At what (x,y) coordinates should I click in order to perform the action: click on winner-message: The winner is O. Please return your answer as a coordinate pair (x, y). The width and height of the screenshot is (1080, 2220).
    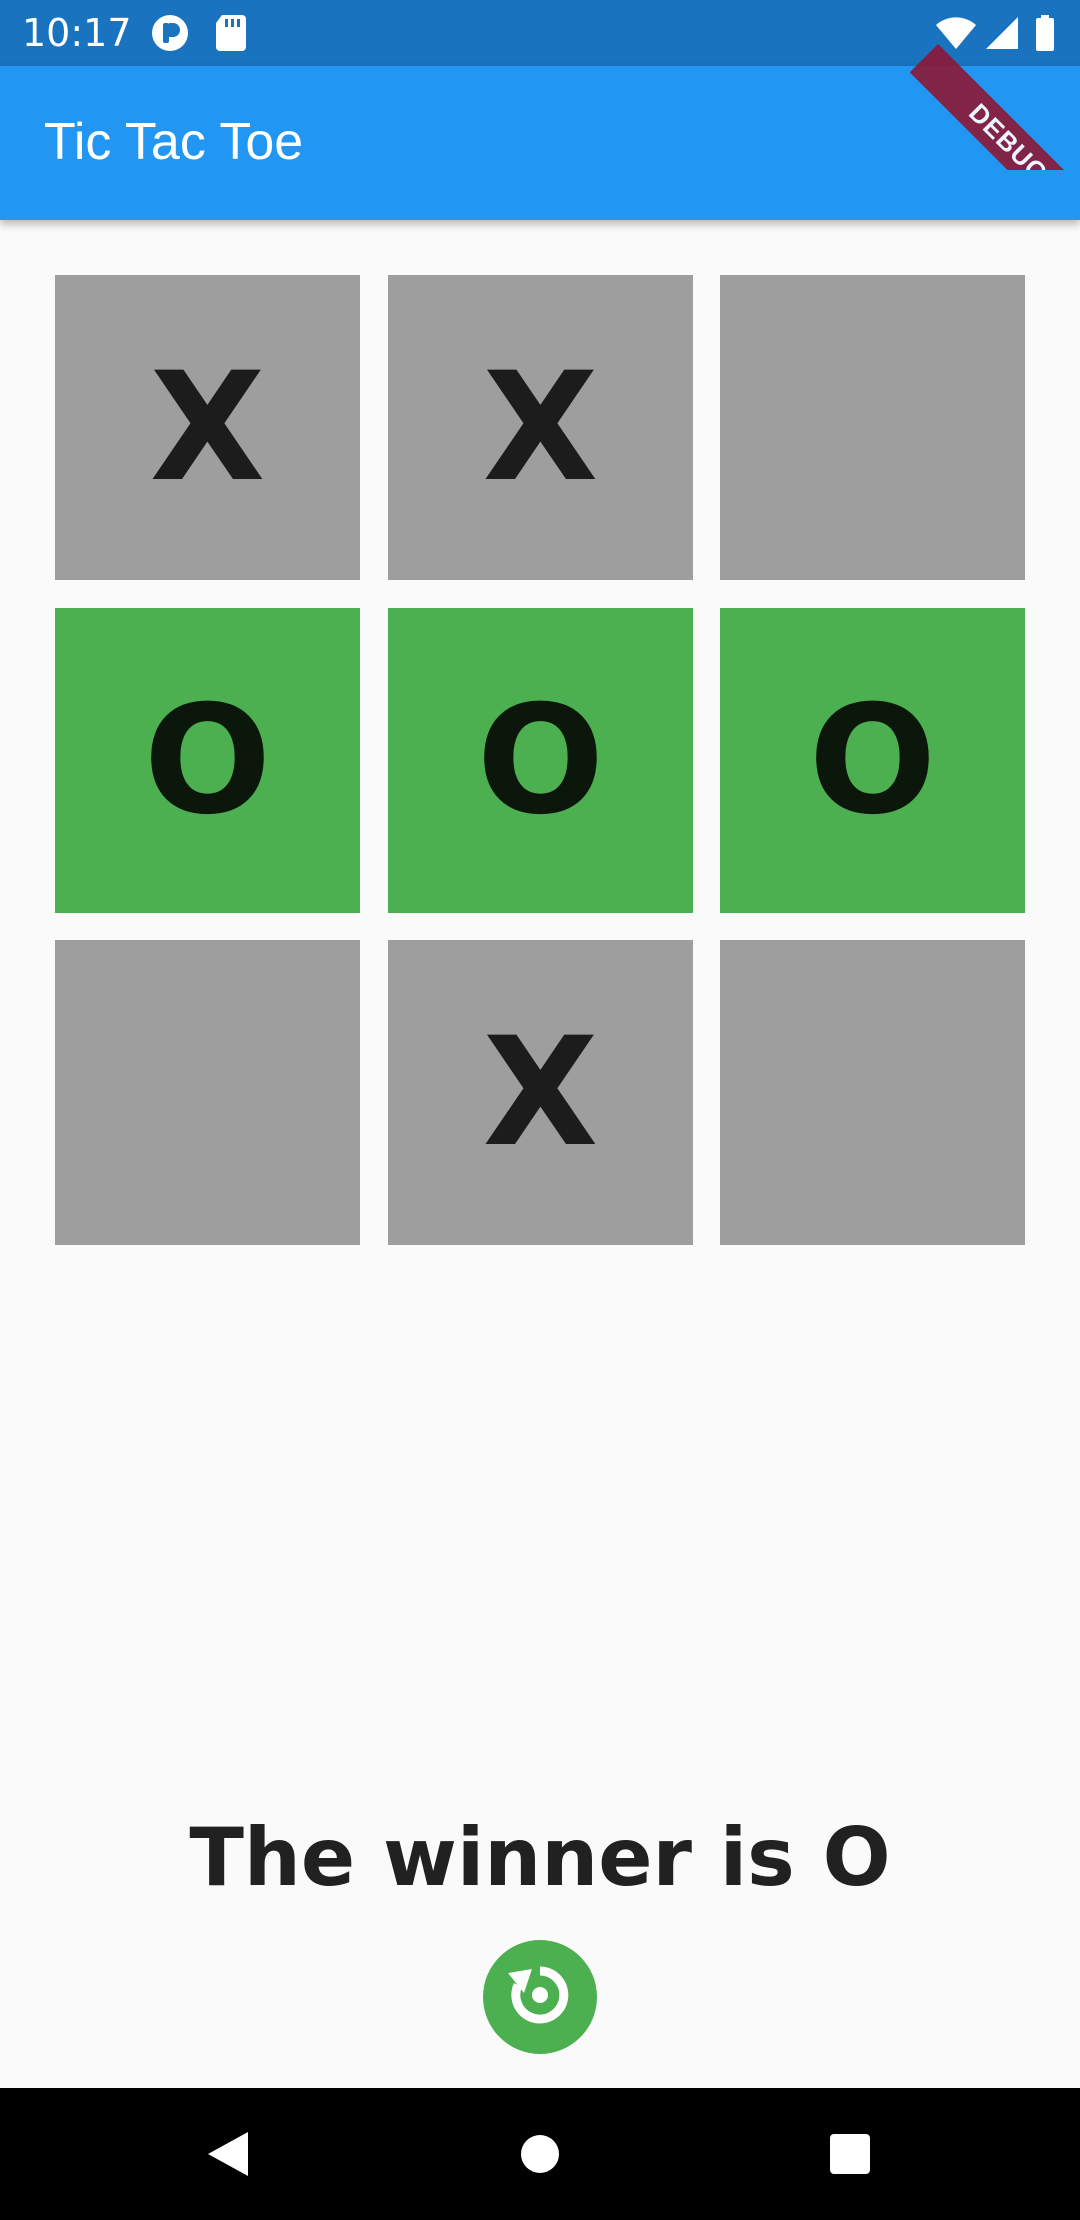
    Looking at the image, I should click on (540, 1857).